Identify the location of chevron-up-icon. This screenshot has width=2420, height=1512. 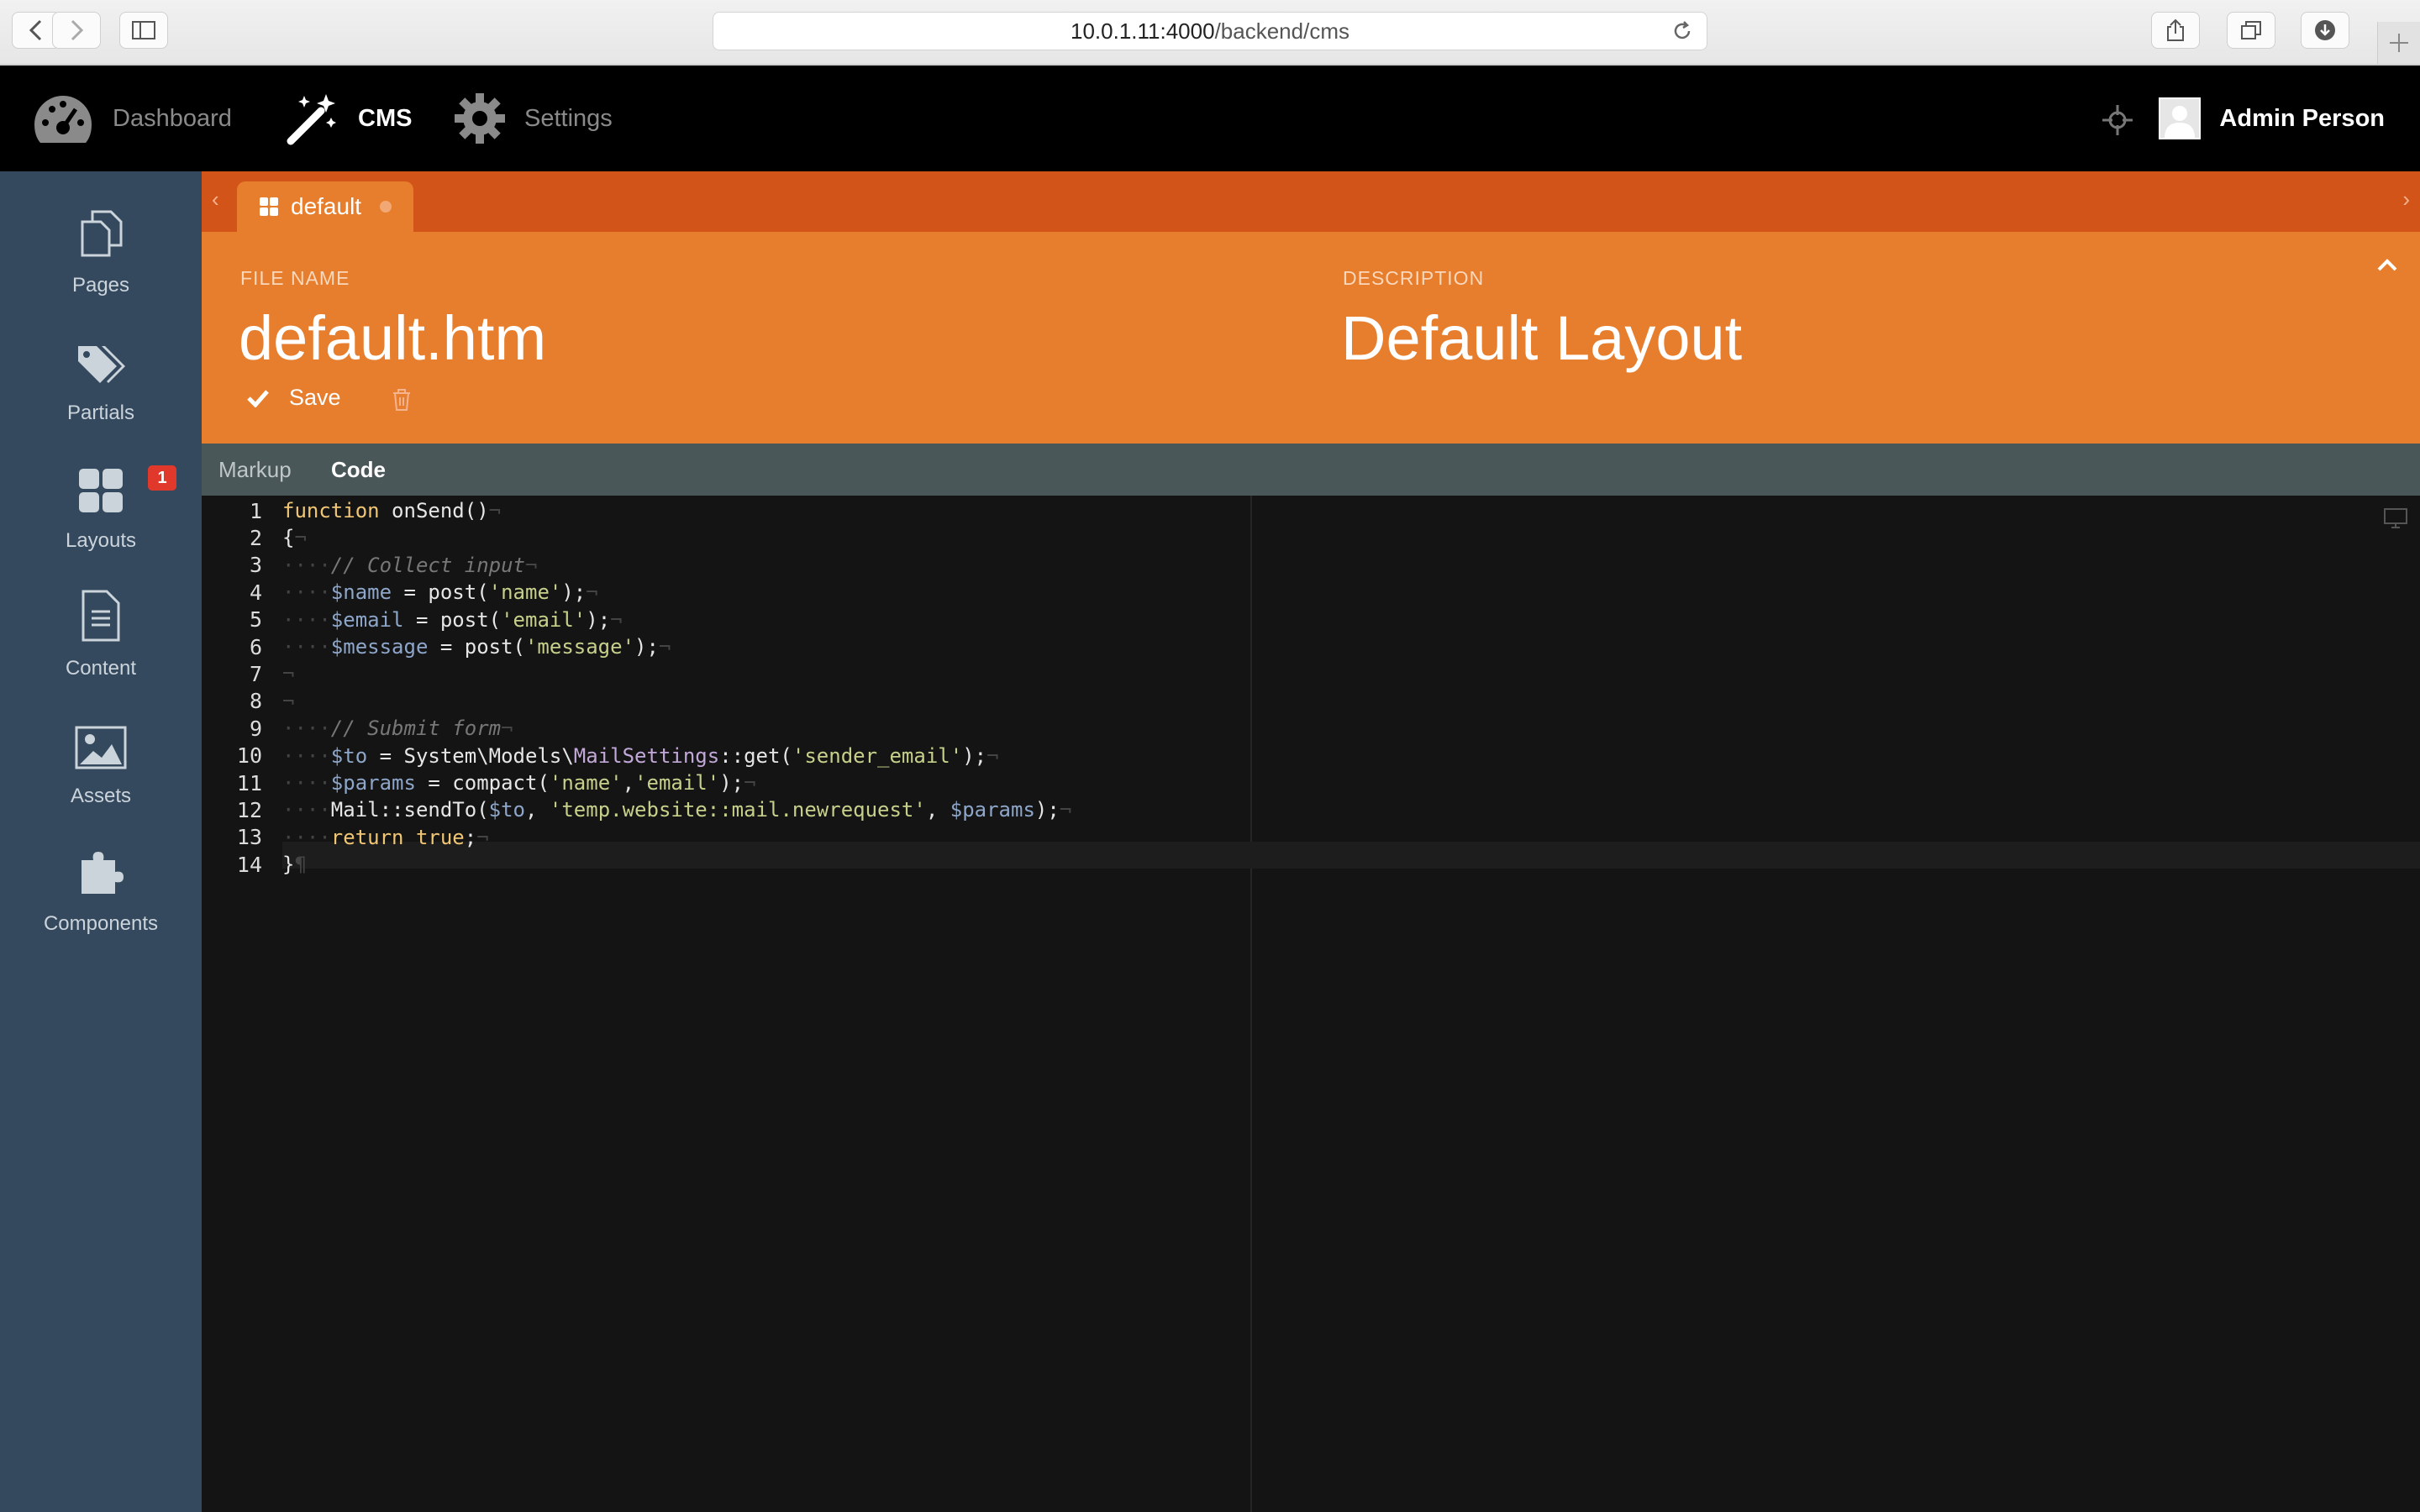
(2387, 264).